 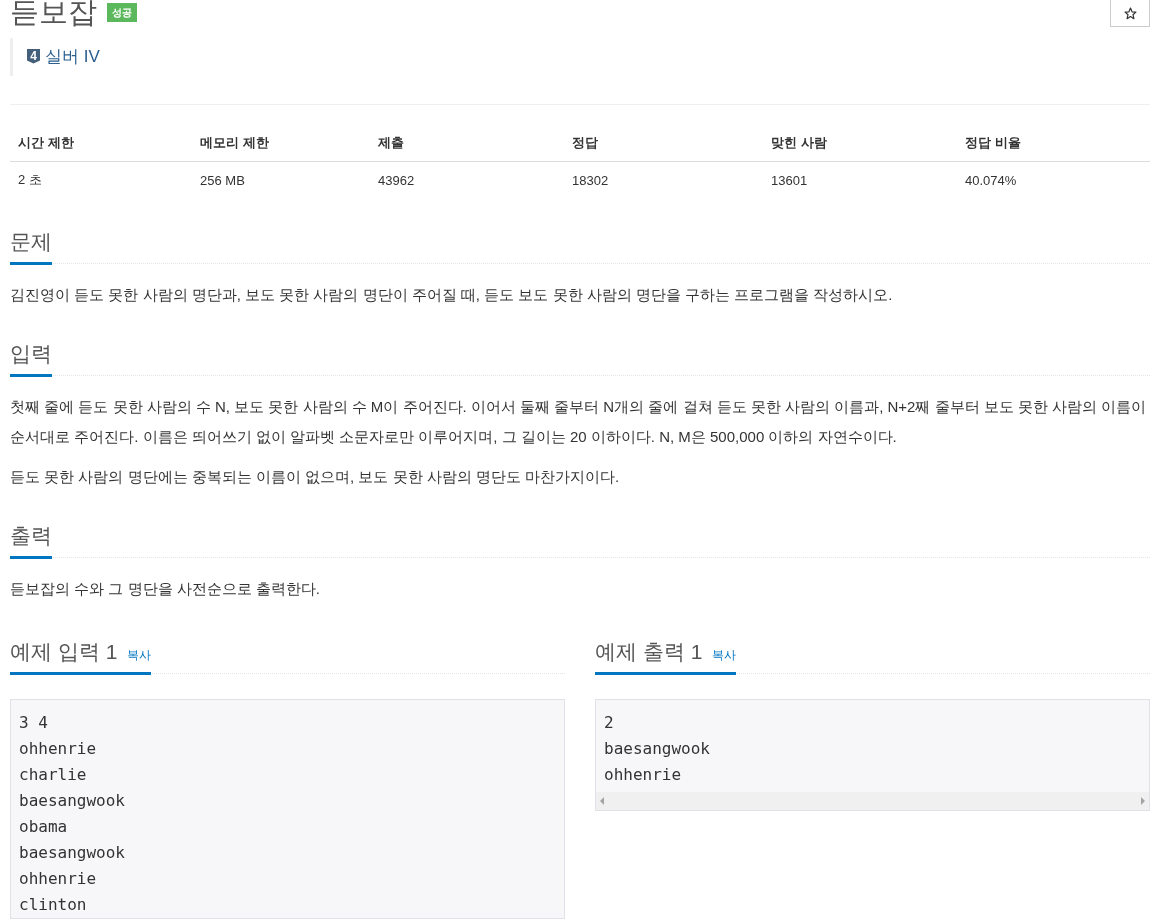 What do you see at coordinates (860, 179) in the screenshot?
I see `table-cell: 13601` at bounding box center [860, 179].